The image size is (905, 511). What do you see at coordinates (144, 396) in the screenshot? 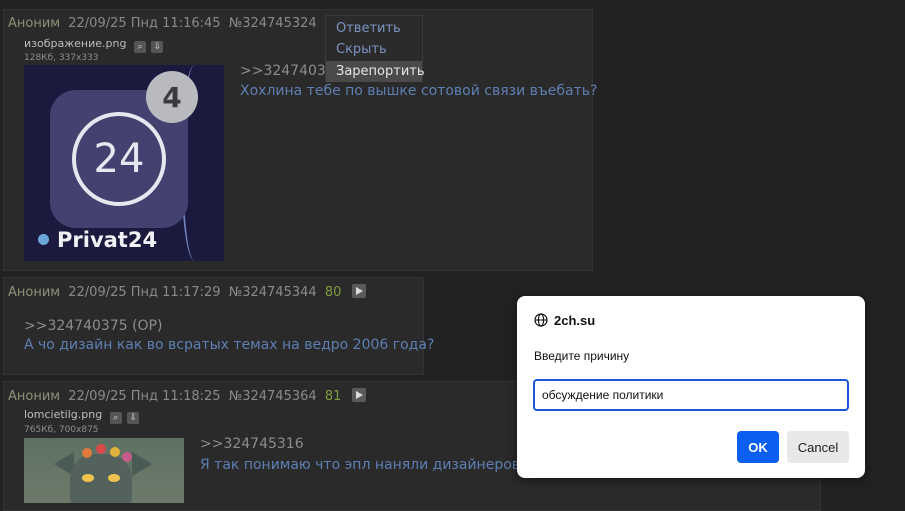
I see `post-date: 22/09/25 Пнд 11:18:25` at bounding box center [144, 396].